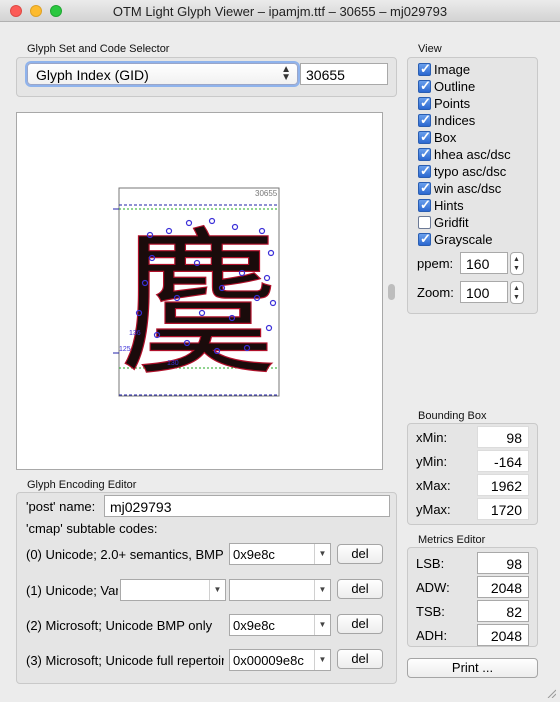  What do you see at coordinates (424, 120) in the screenshot?
I see `checkbox-indices` at bounding box center [424, 120].